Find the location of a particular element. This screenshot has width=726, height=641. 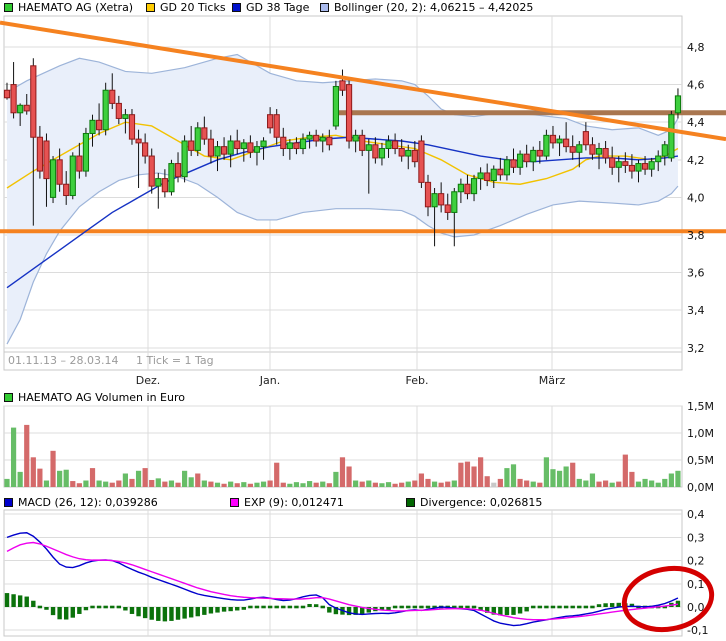

volume-tick-label: 0,5M is located at coordinates (700, 460).